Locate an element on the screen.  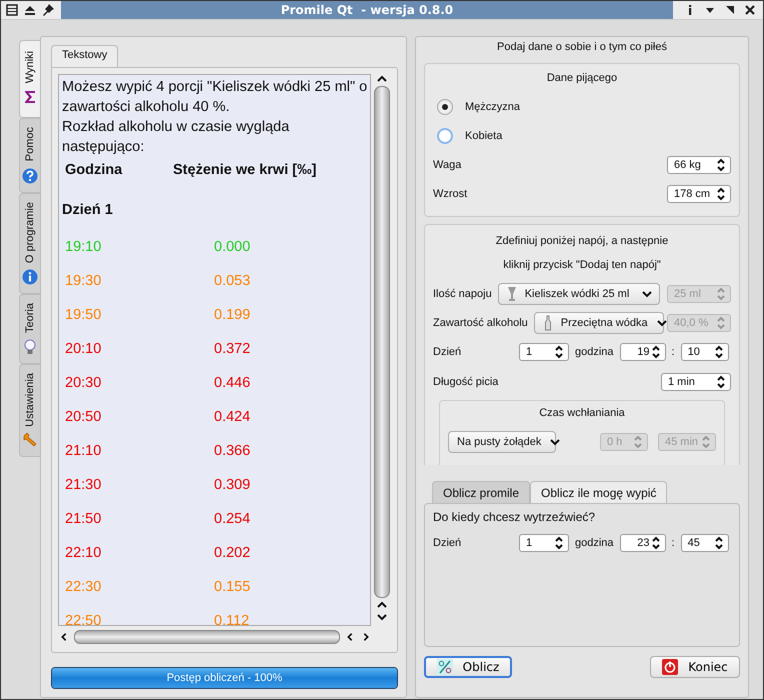
wine-glass-icon is located at coordinates (511, 294).